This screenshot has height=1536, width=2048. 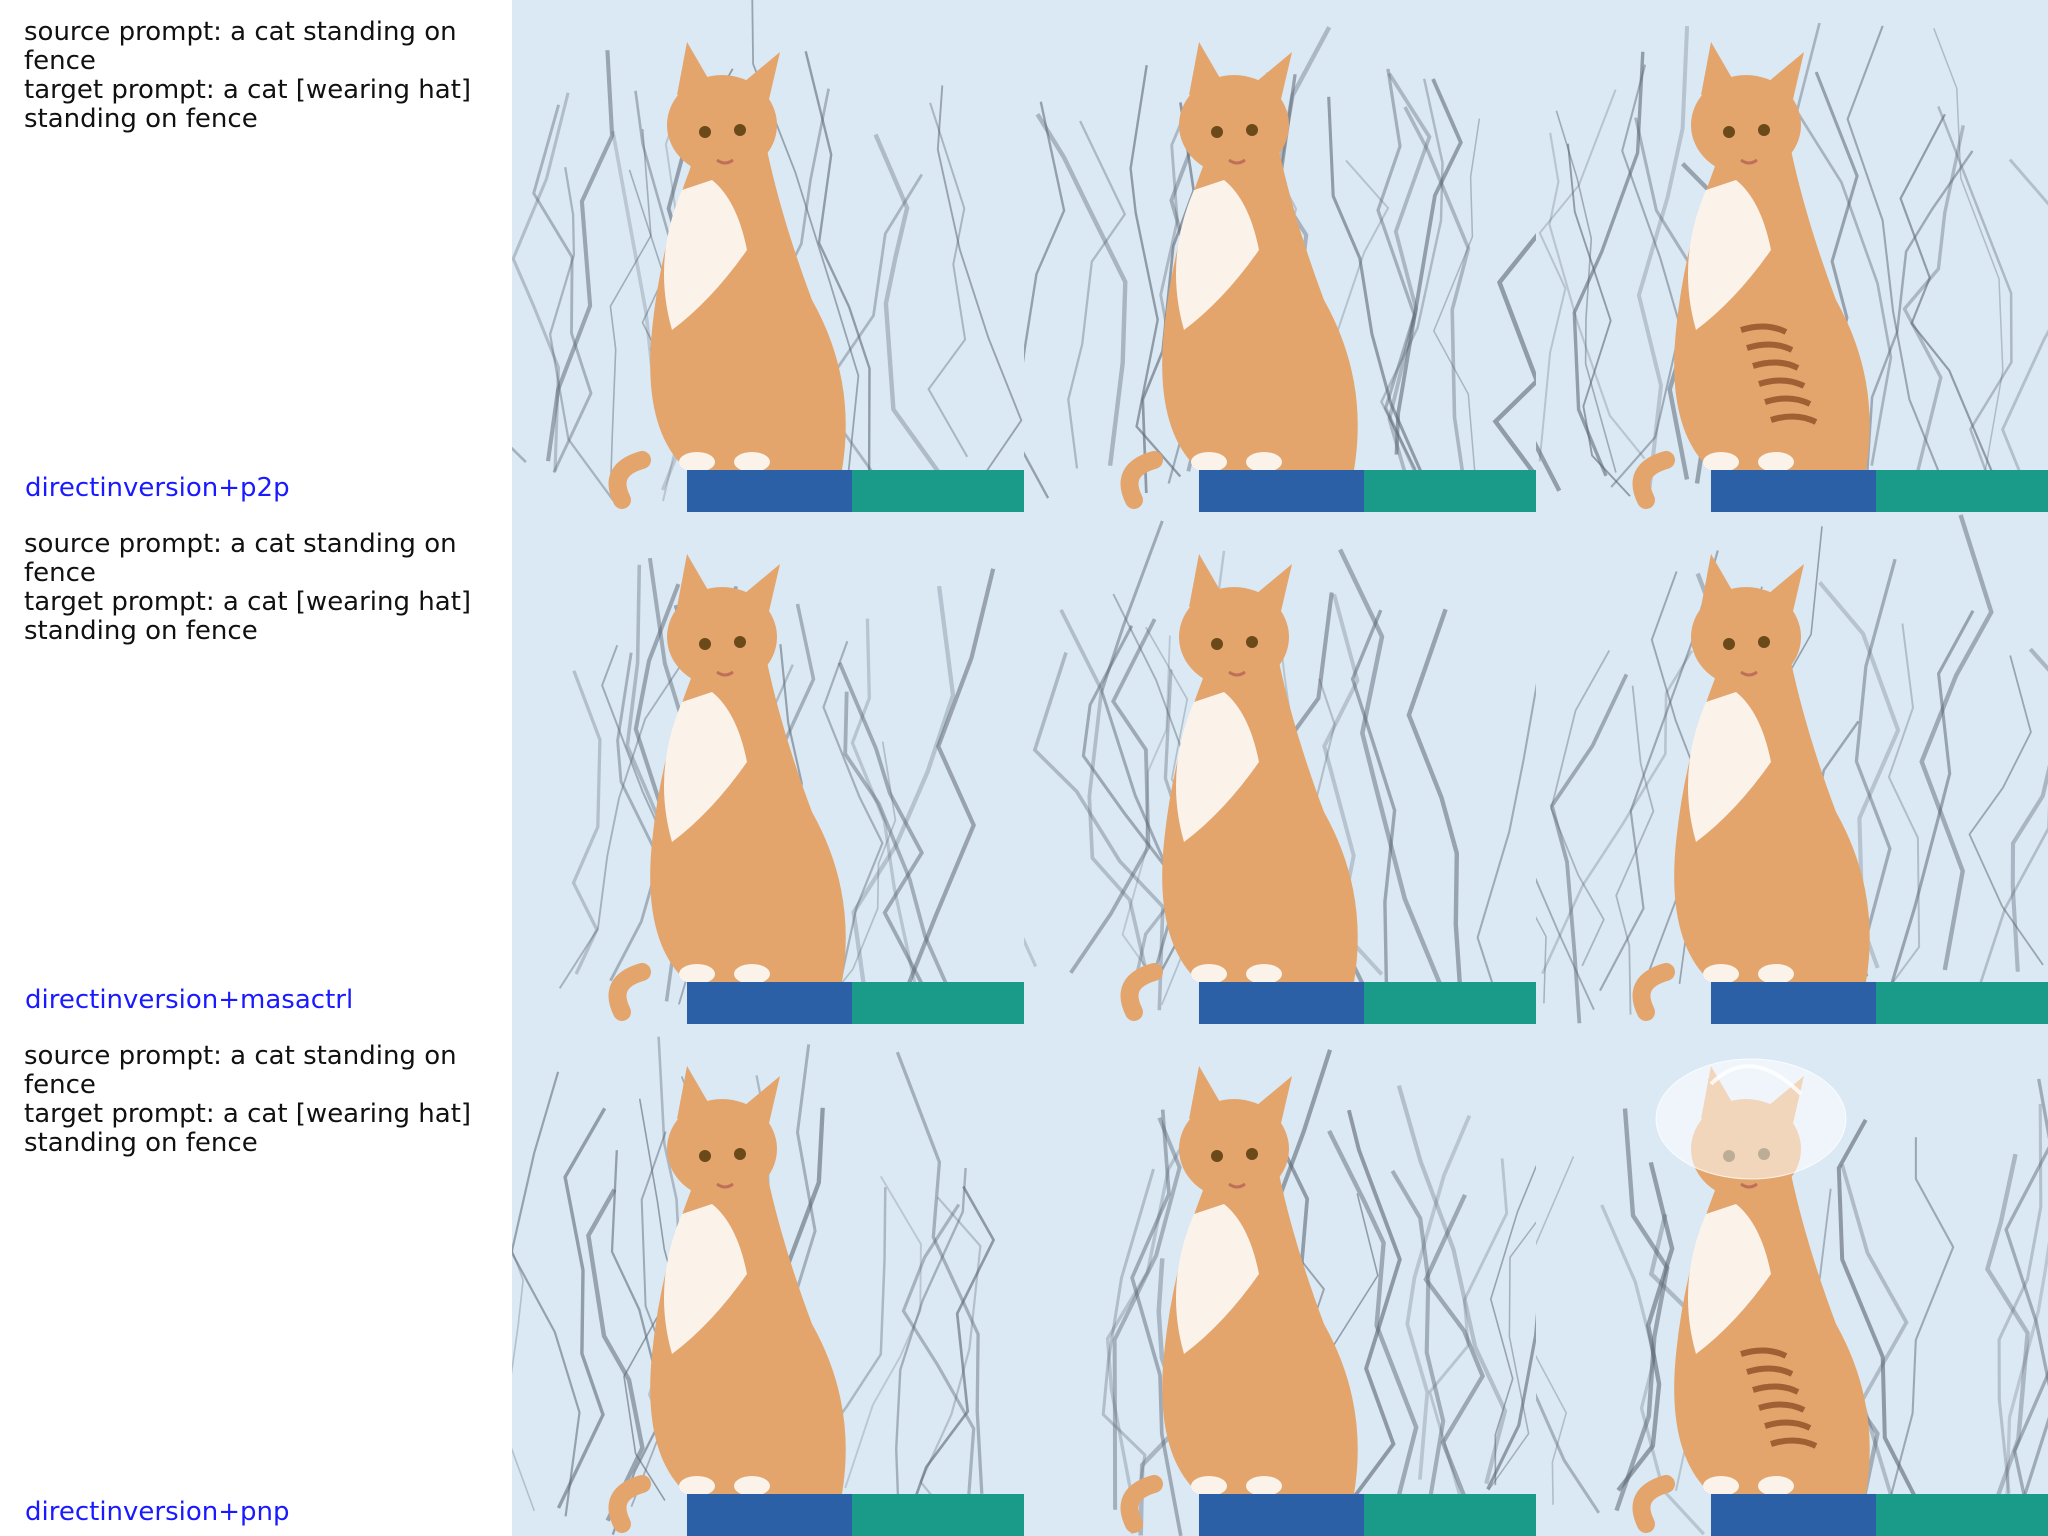 I want to click on method-label: directinversion+masactrl, so click(x=189, y=1000).